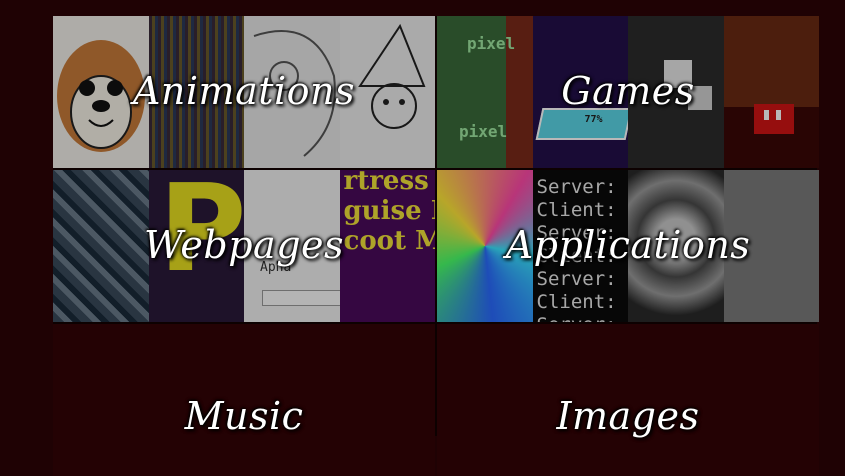 The width and height of the screenshot is (845, 476). I want to click on tile-animations: Animations, so click(244, 92).